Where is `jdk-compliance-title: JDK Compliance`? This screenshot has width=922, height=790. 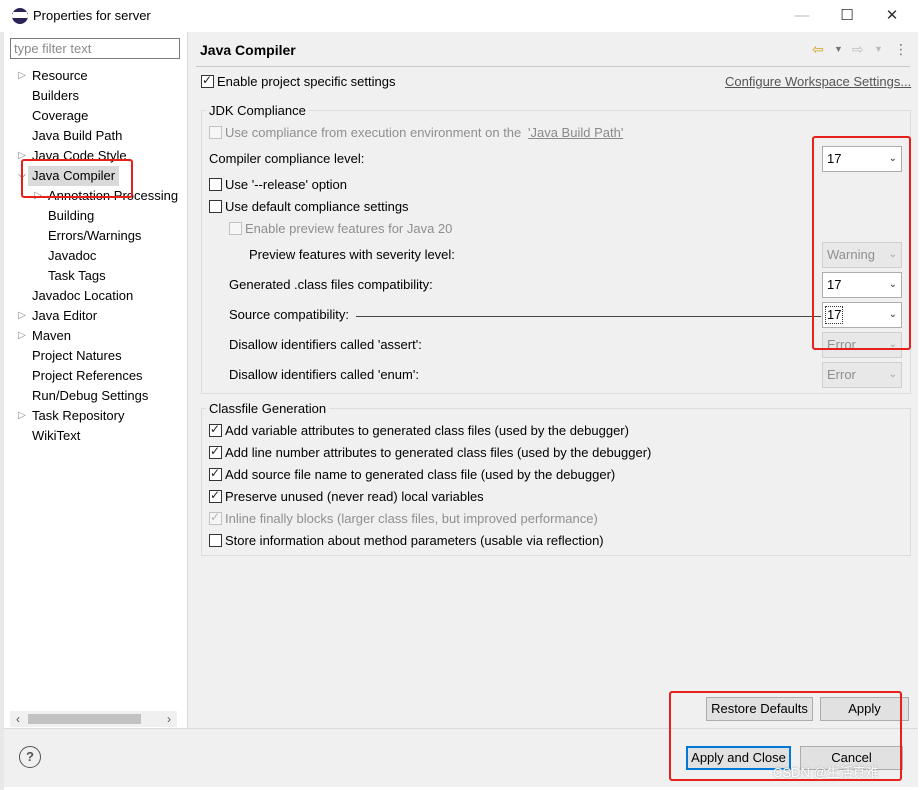 jdk-compliance-title: JDK Compliance is located at coordinates (257, 111).